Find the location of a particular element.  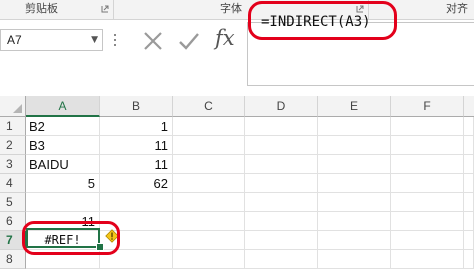

column-header-b: B is located at coordinates (136, 106).